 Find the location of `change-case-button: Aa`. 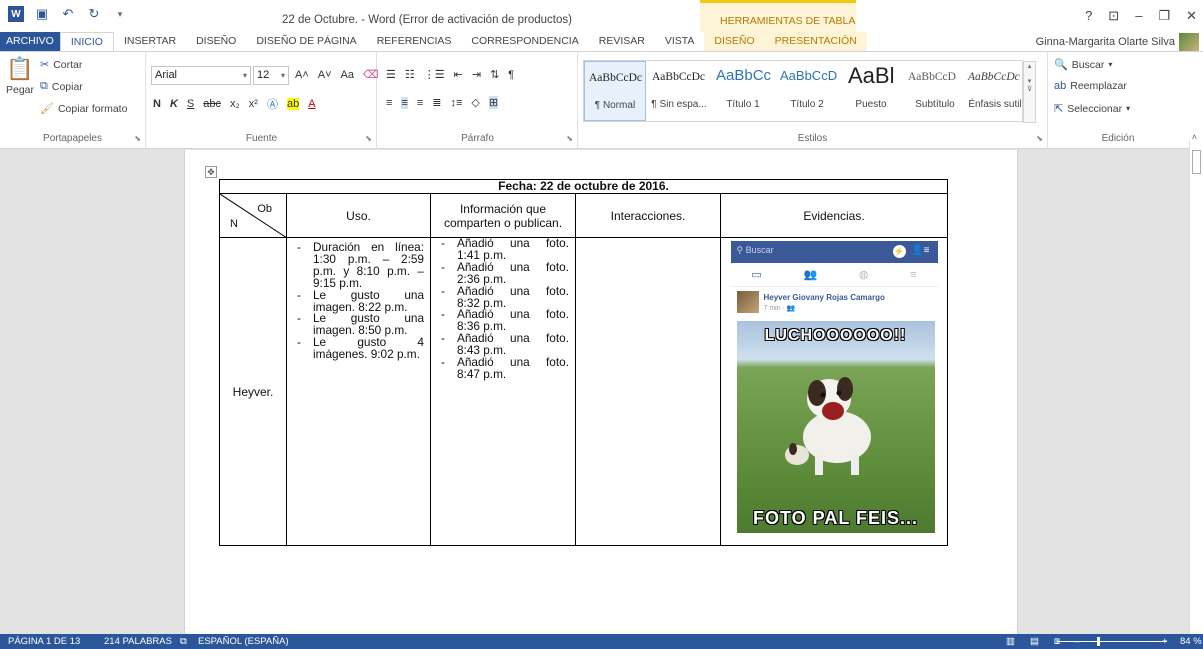

change-case-button: Aa is located at coordinates (347, 75).